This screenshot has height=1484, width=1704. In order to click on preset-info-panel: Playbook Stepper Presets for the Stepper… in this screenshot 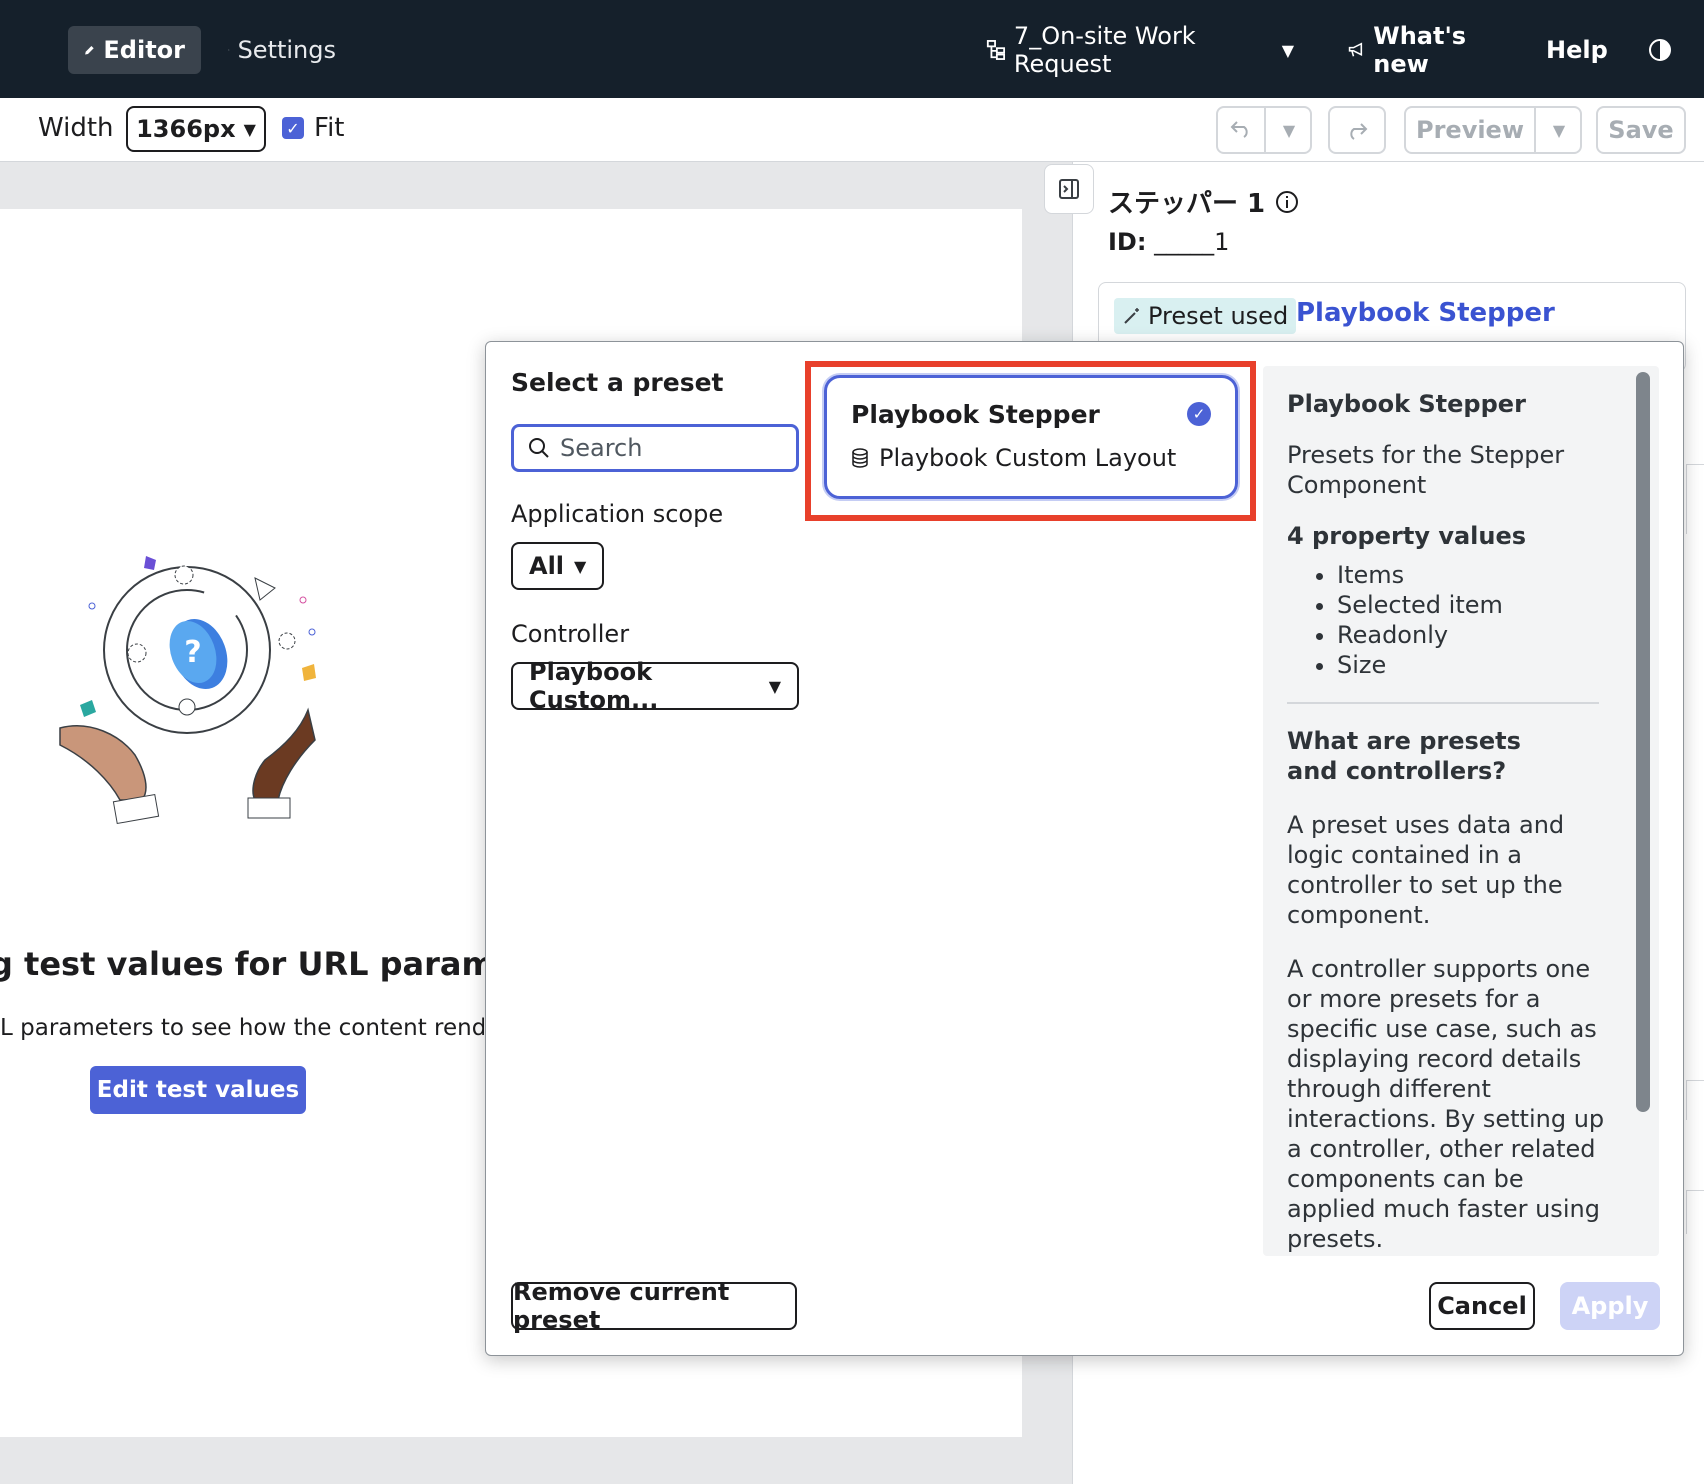, I will do `click(1461, 811)`.